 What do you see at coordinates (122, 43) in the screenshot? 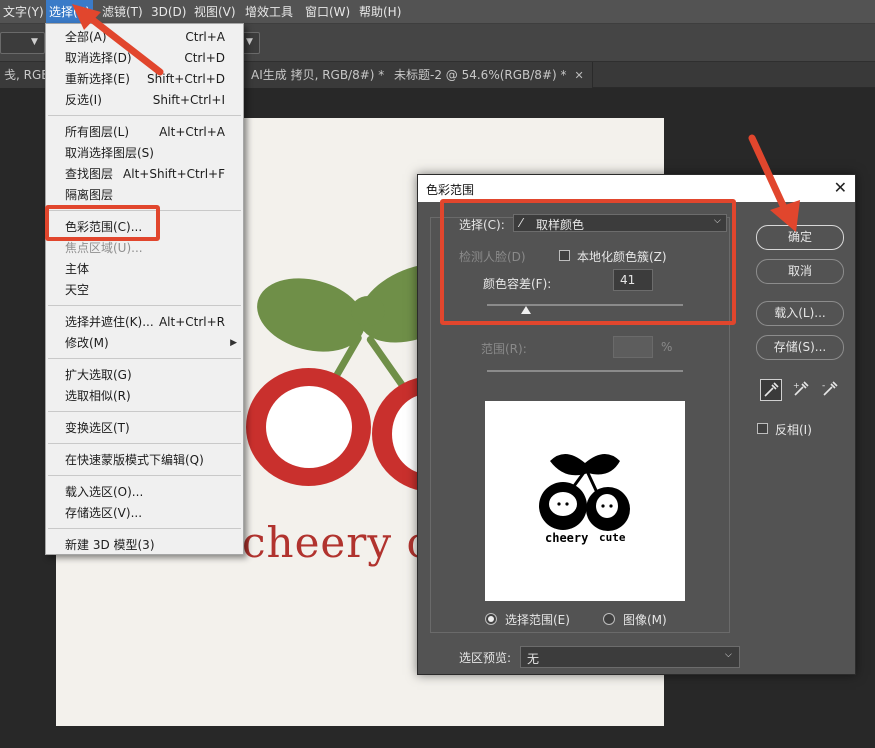
I see `arrow-to-select-menu` at bounding box center [122, 43].